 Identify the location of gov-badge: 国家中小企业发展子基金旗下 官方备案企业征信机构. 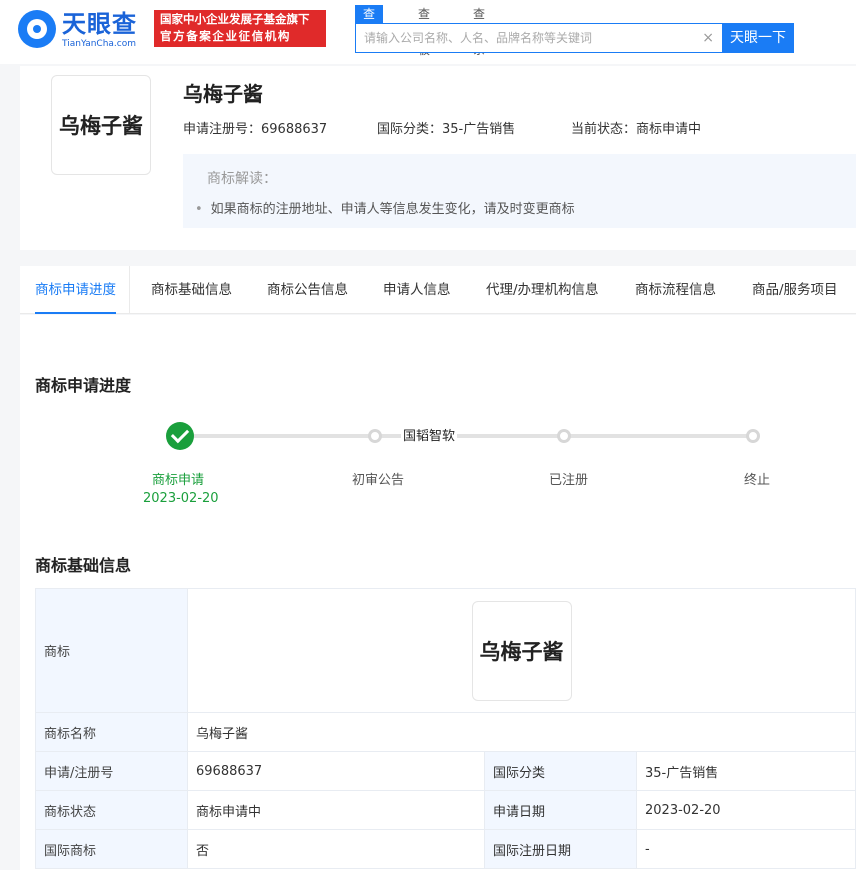
(240, 28).